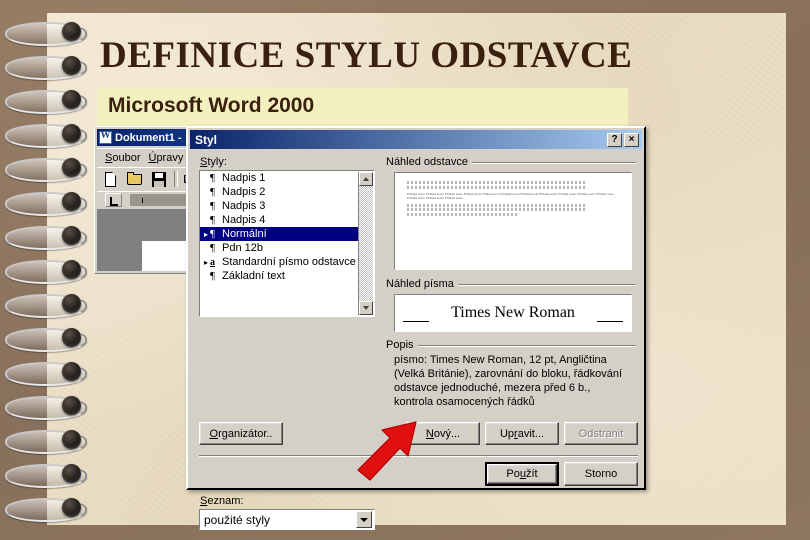  What do you see at coordinates (418, 456) in the screenshot?
I see `dialog-divider` at bounding box center [418, 456].